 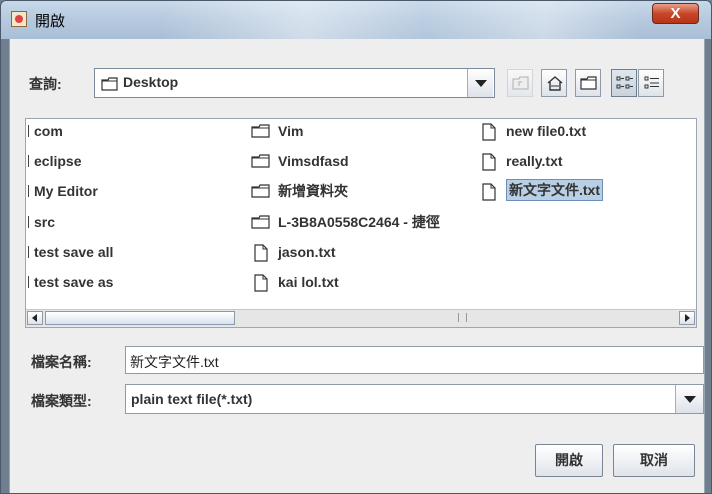 I want to click on up-one-level-button, so click(x=520, y=83).